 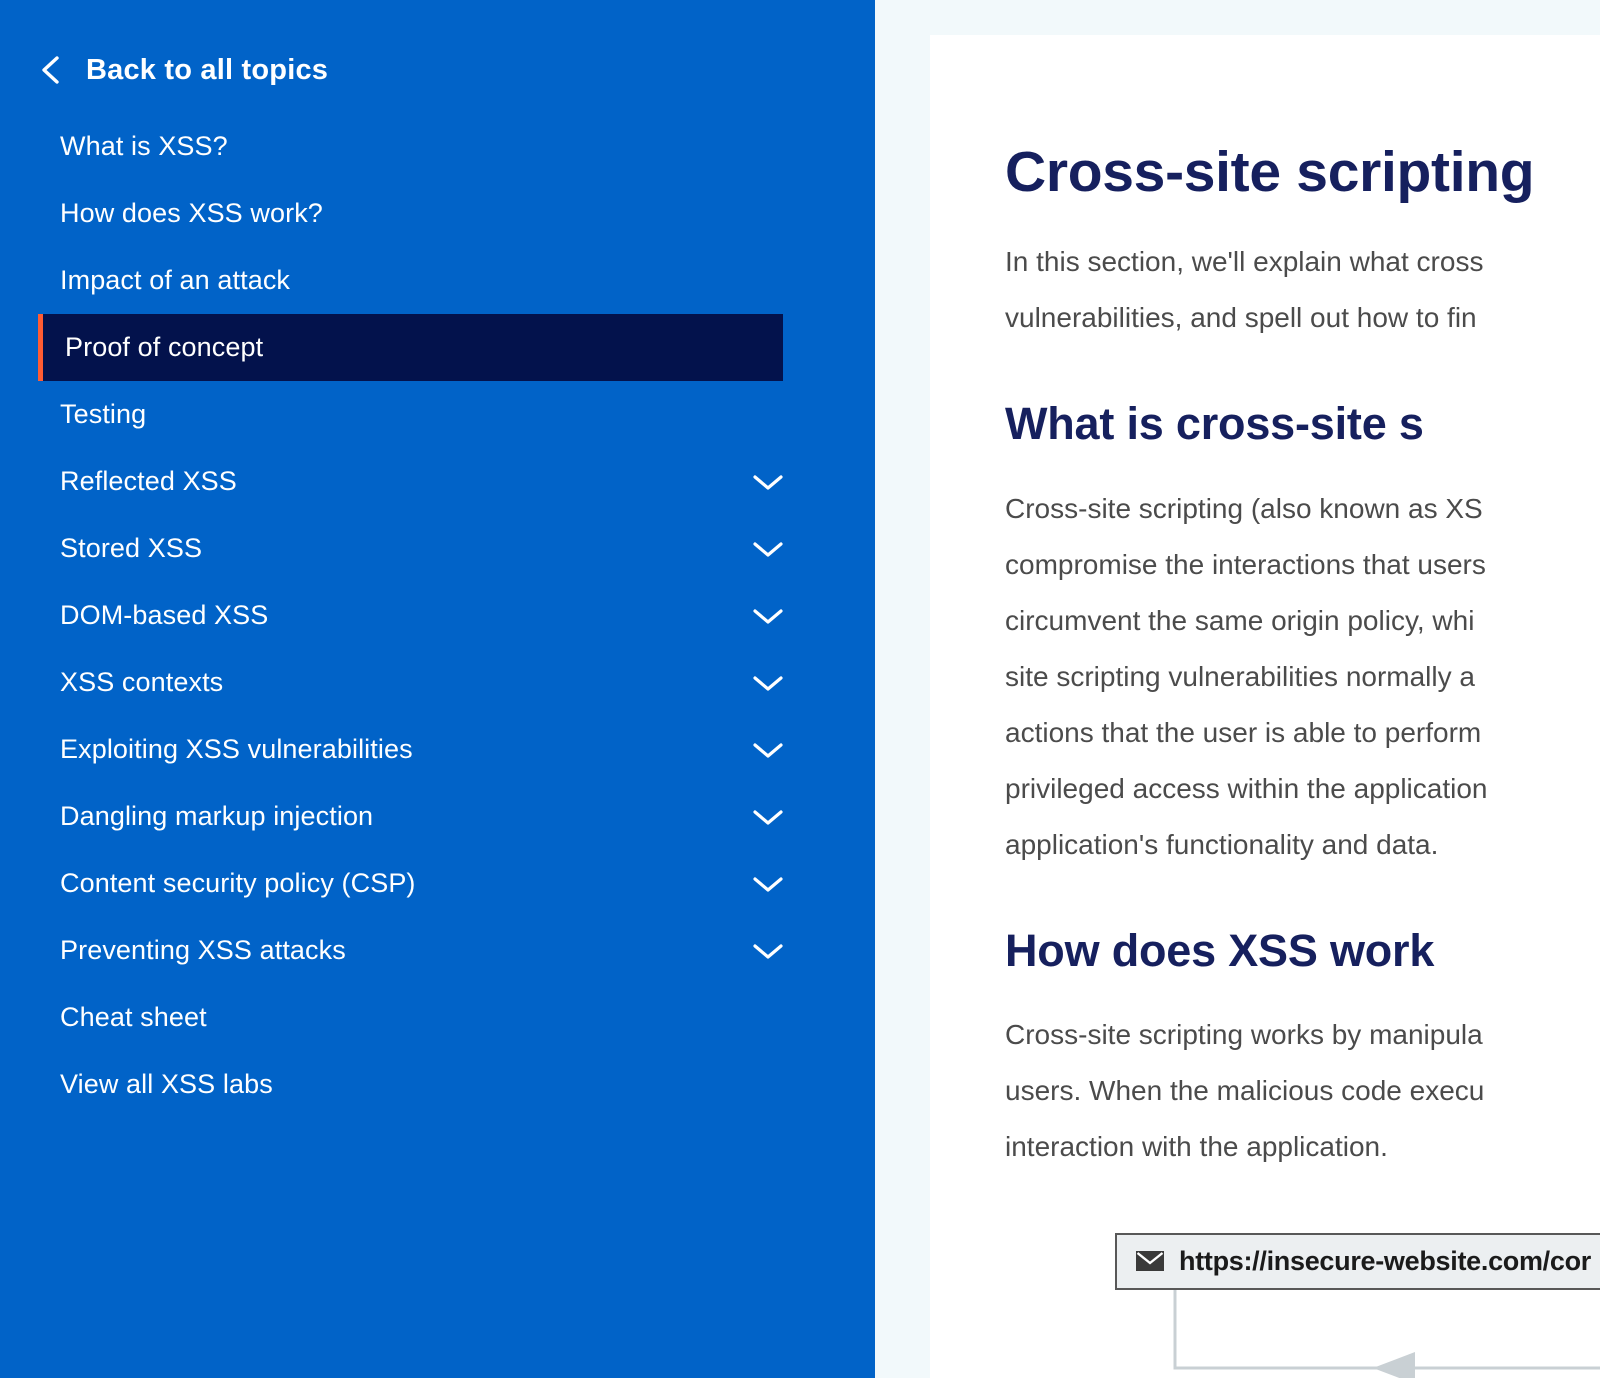 What do you see at coordinates (50, 70) in the screenshot?
I see `chevron-left-icon` at bounding box center [50, 70].